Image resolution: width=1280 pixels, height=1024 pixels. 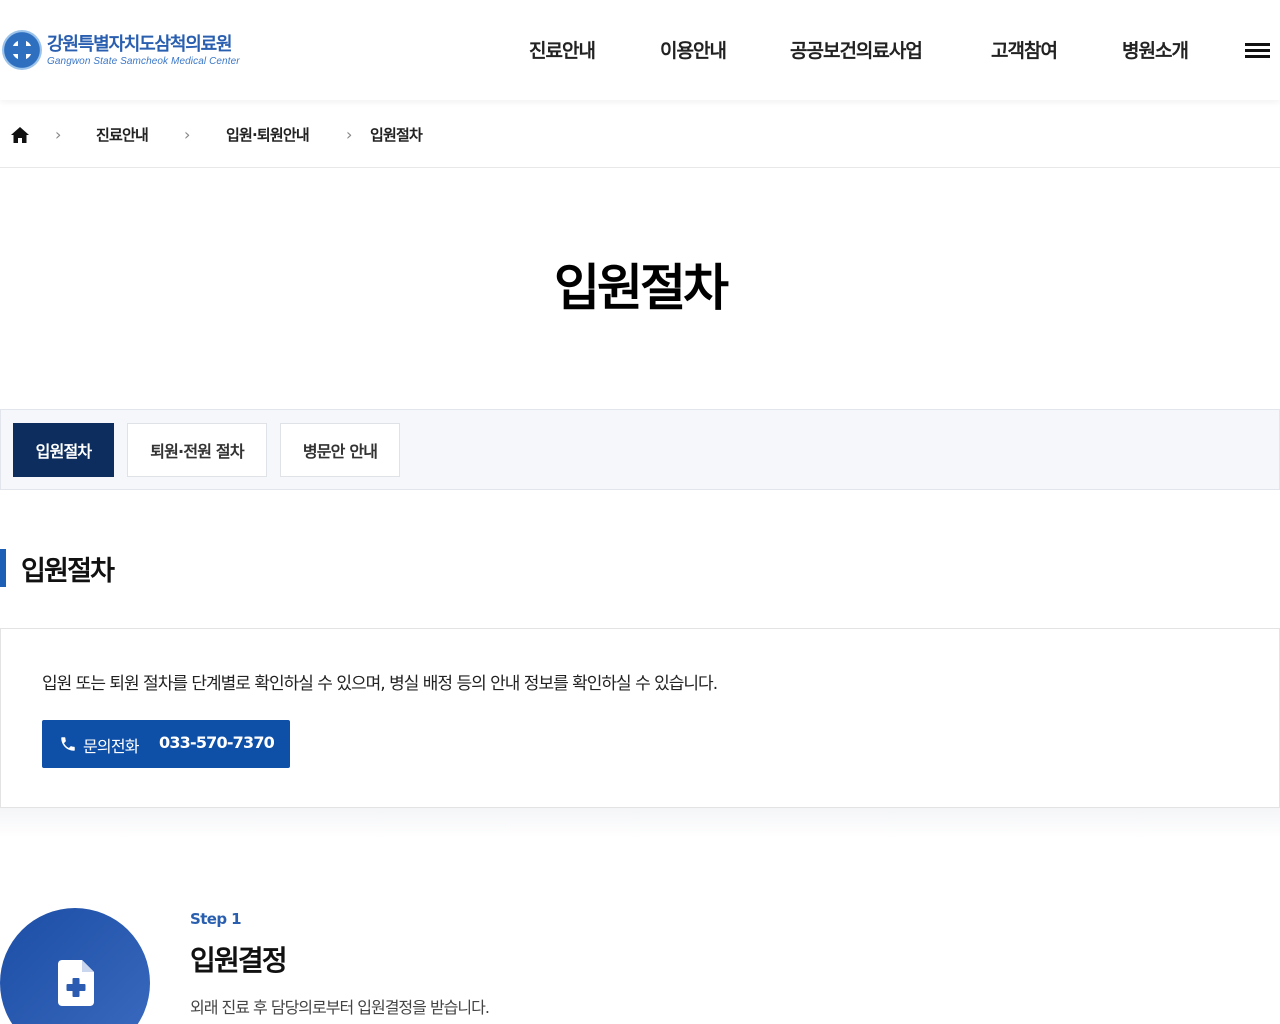 I want to click on nav-item-about: 병원소개, so click(x=1155, y=49).